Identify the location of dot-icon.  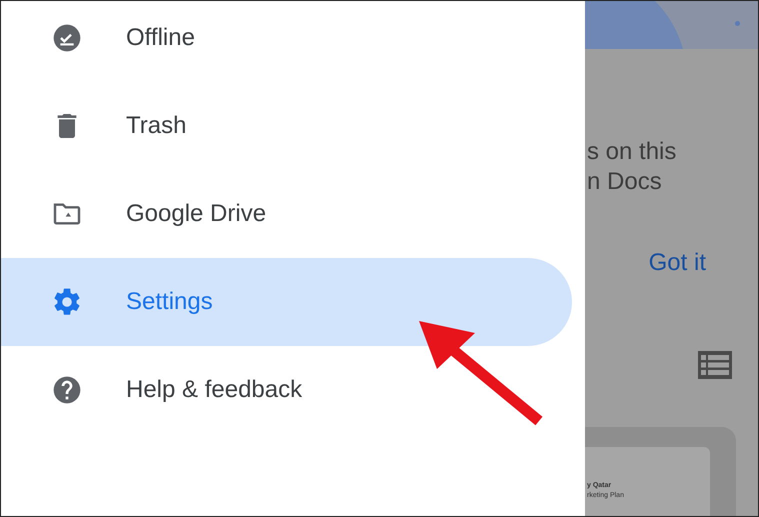
(737, 23).